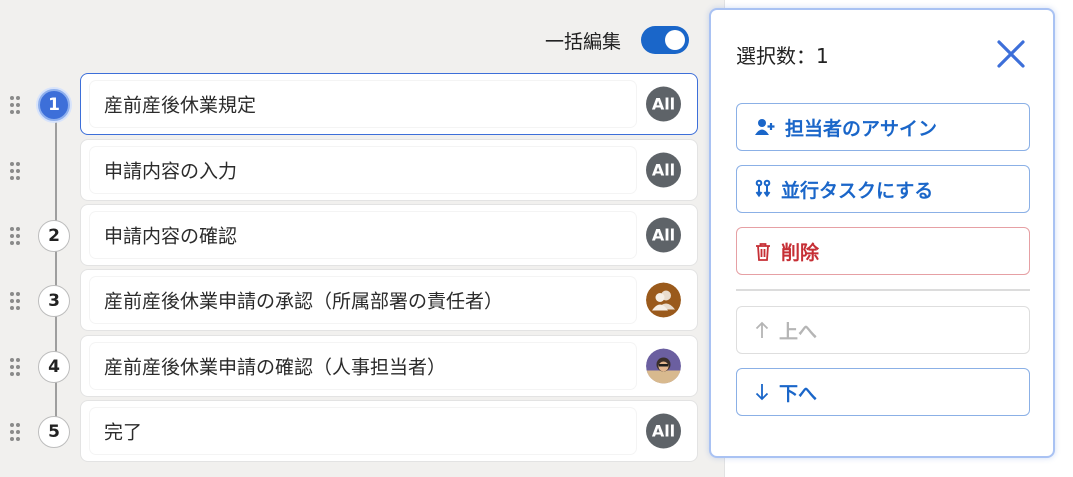  Describe the element at coordinates (583, 41) in the screenshot. I see `bulk-edit-label: 一括編集` at that location.